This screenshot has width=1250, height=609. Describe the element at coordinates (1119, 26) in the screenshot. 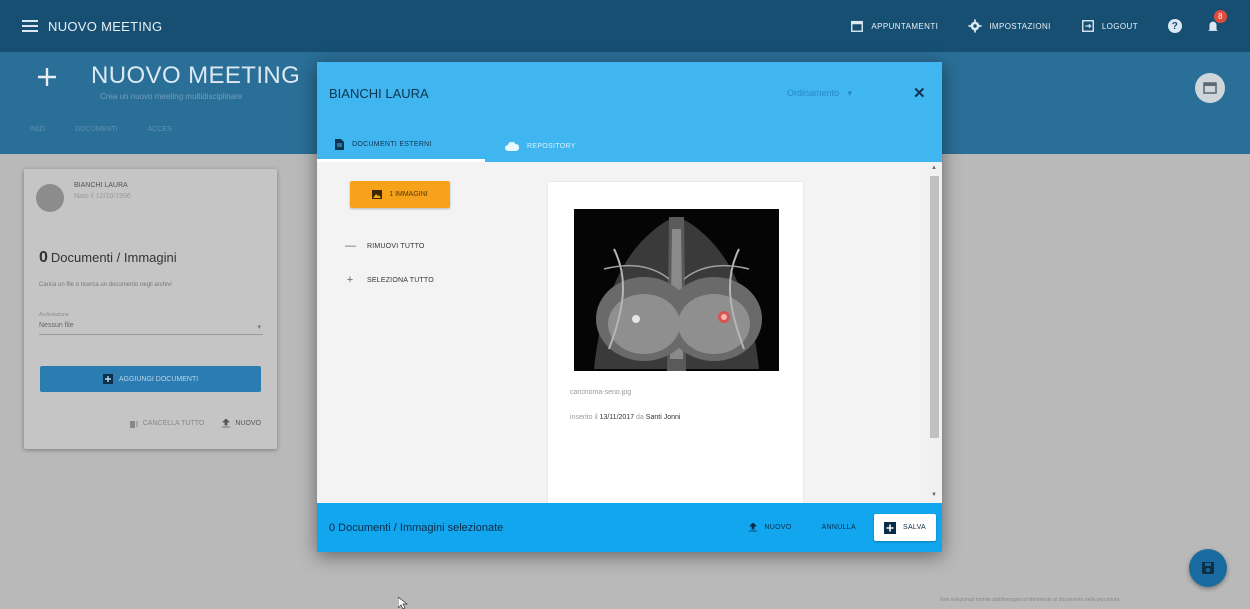

I see `logout-label: LOGOUT` at that location.